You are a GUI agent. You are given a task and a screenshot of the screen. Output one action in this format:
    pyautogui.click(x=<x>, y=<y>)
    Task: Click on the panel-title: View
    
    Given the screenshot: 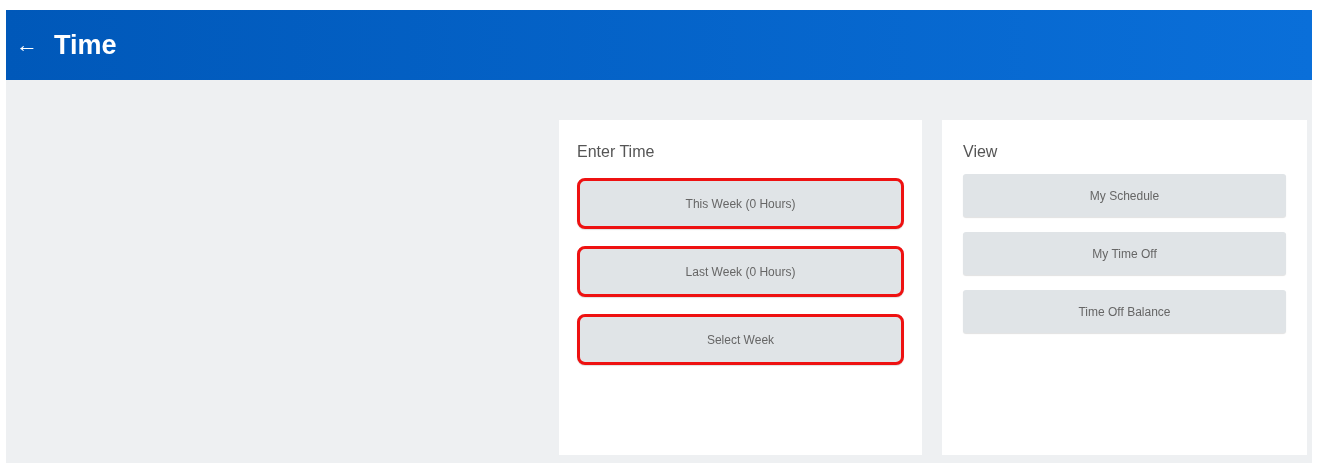 What is the action you would take?
    pyautogui.click(x=981, y=152)
    